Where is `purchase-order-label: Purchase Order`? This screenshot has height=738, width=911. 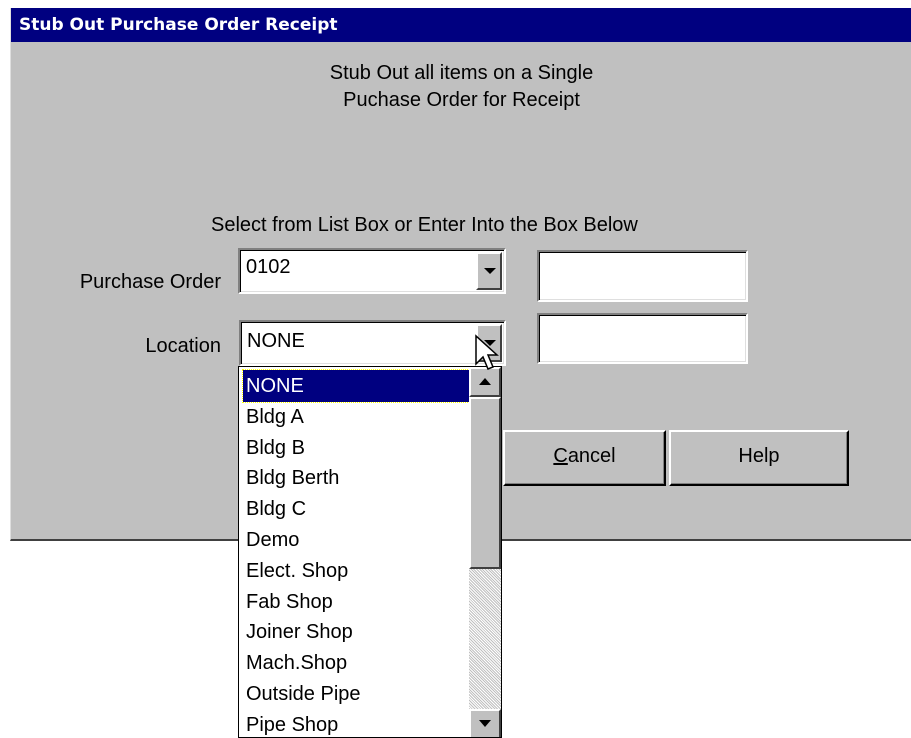
purchase-order-label: Purchase Order is located at coordinates (150, 282).